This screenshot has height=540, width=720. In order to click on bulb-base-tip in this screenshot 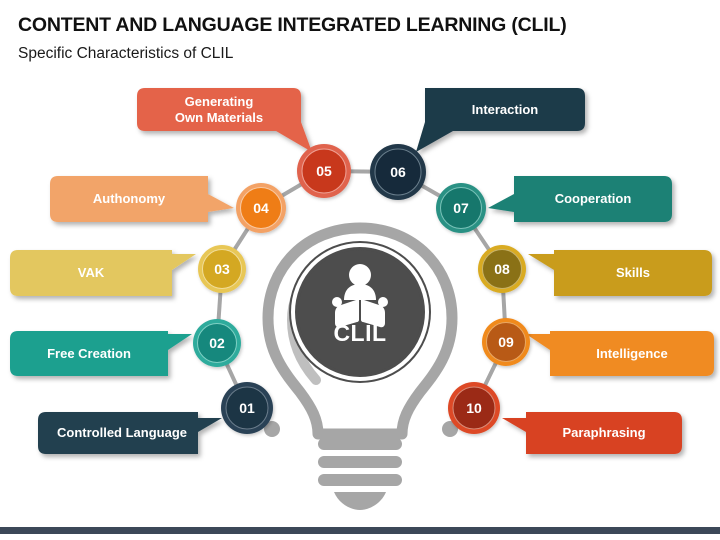, I will do `click(360, 501)`.